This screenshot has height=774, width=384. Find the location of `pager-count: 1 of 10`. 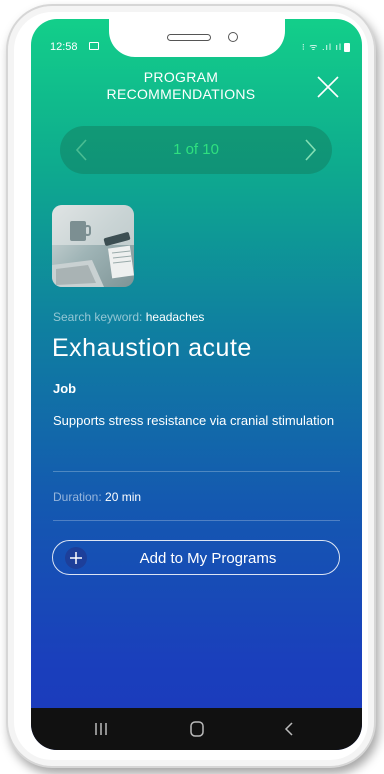

pager-count: 1 of 10 is located at coordinates (196, 149).